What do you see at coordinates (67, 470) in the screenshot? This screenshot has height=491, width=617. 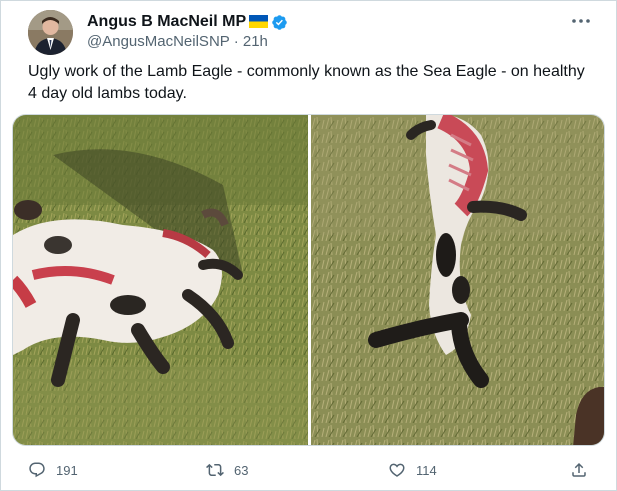 I see `reply-count: 191` at bounding box center [67, 470].